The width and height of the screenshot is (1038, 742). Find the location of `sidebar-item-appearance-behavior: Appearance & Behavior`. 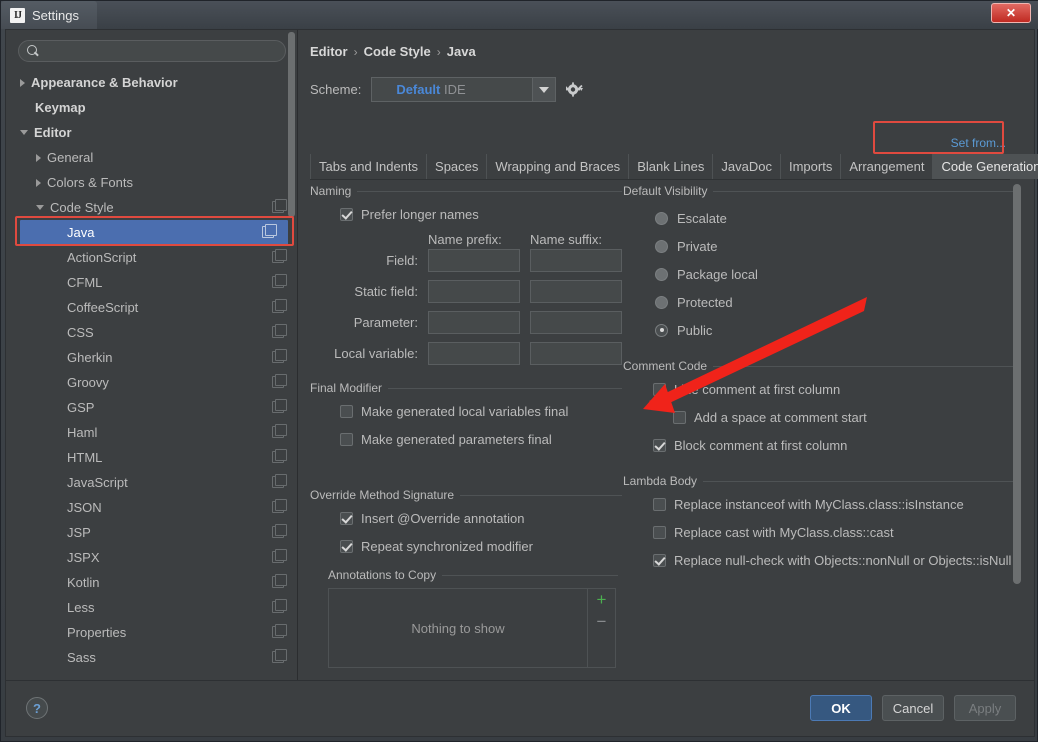

sidebar-item-appearance-behavior: Appearance & Behavior is located at coordinates (152, 82).